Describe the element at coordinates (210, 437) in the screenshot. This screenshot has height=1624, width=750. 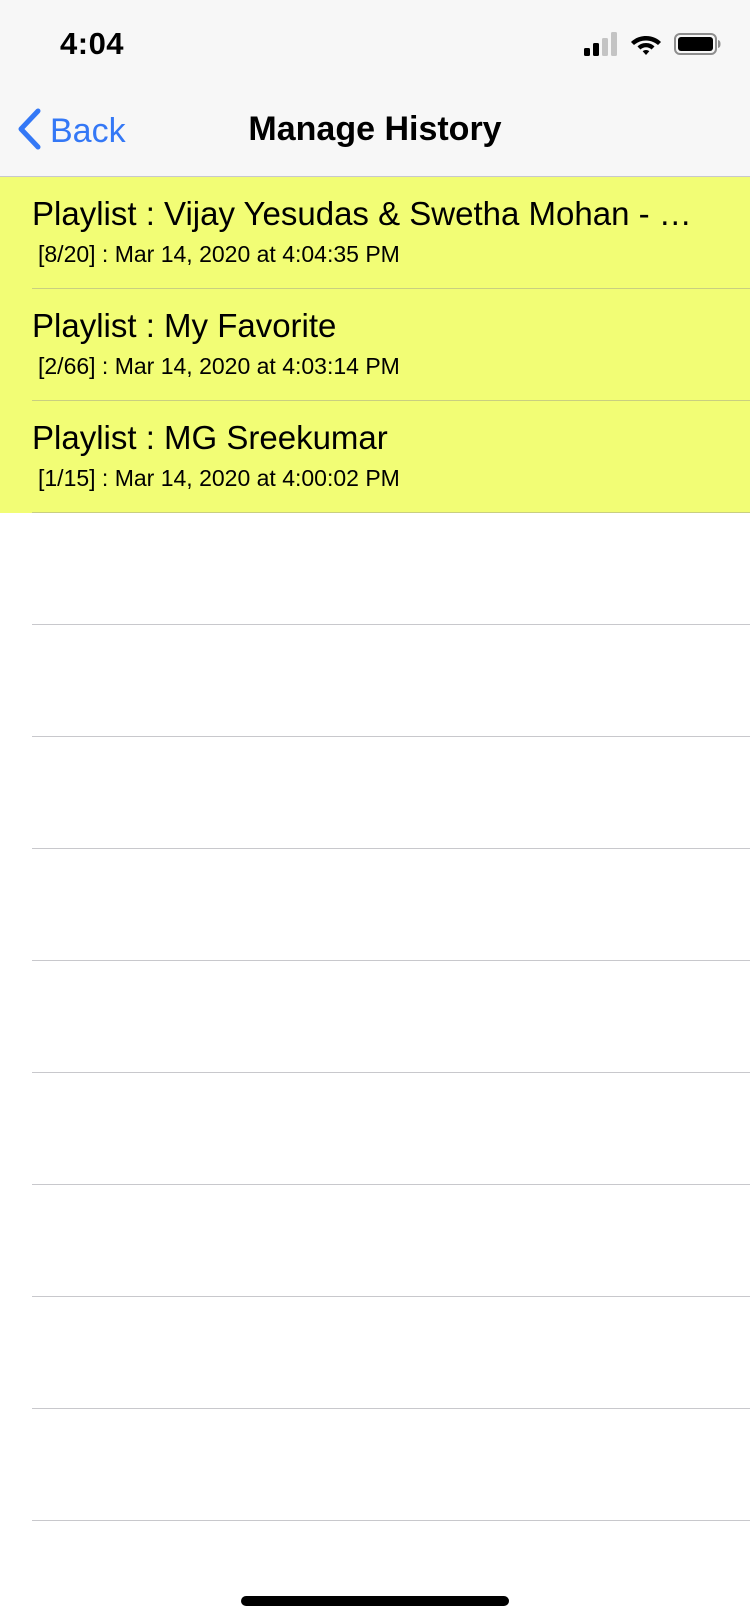
I see `history-title: Playlist : MG Sreekumar` at that location.